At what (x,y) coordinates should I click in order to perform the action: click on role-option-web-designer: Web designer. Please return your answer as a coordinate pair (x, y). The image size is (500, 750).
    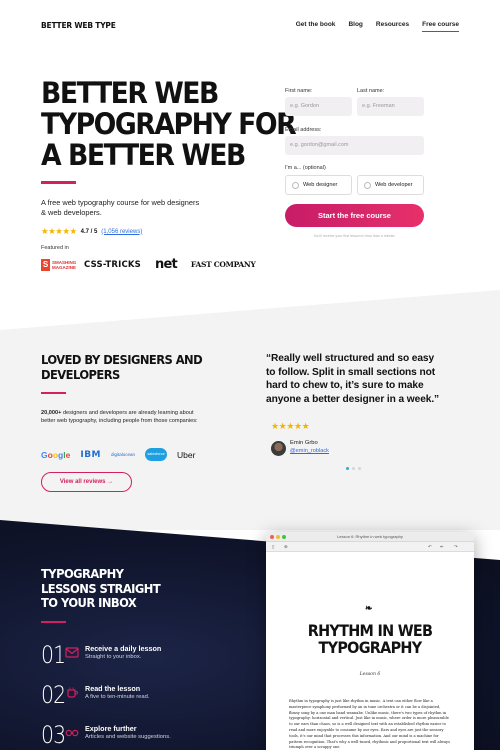
    Looking at the image, I should click on (318, 185).